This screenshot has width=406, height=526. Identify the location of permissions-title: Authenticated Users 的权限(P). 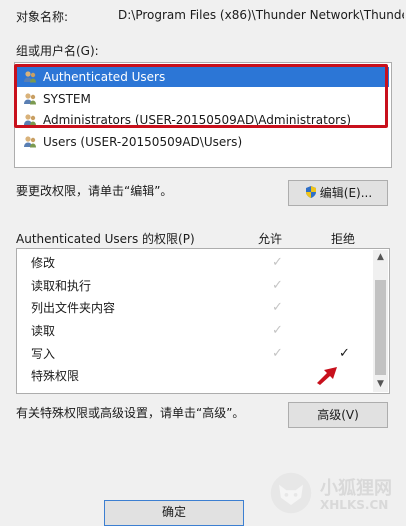
(105, 239).